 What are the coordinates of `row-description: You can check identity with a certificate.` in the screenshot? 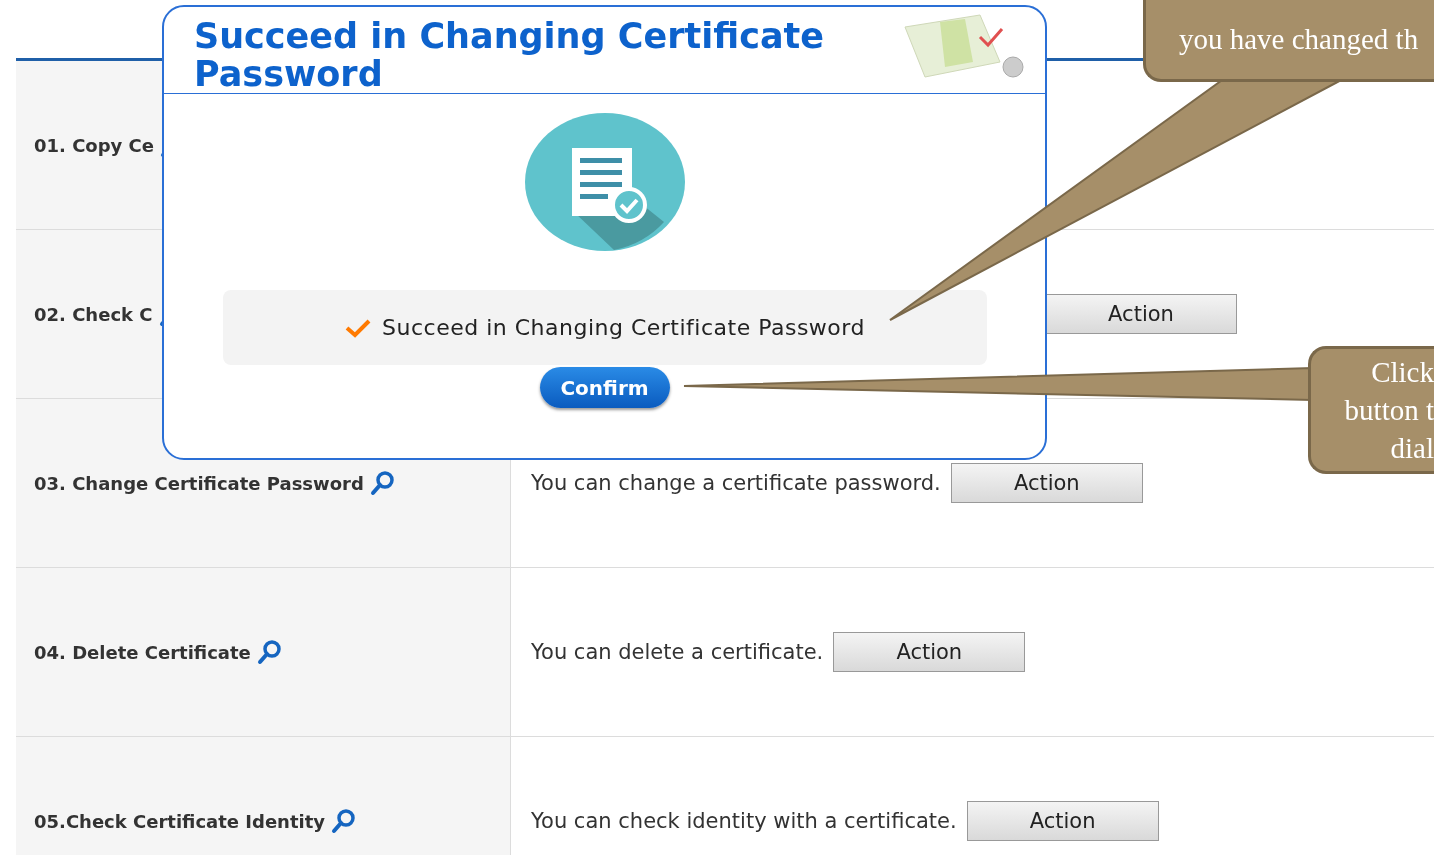 It's located at (744, 821).